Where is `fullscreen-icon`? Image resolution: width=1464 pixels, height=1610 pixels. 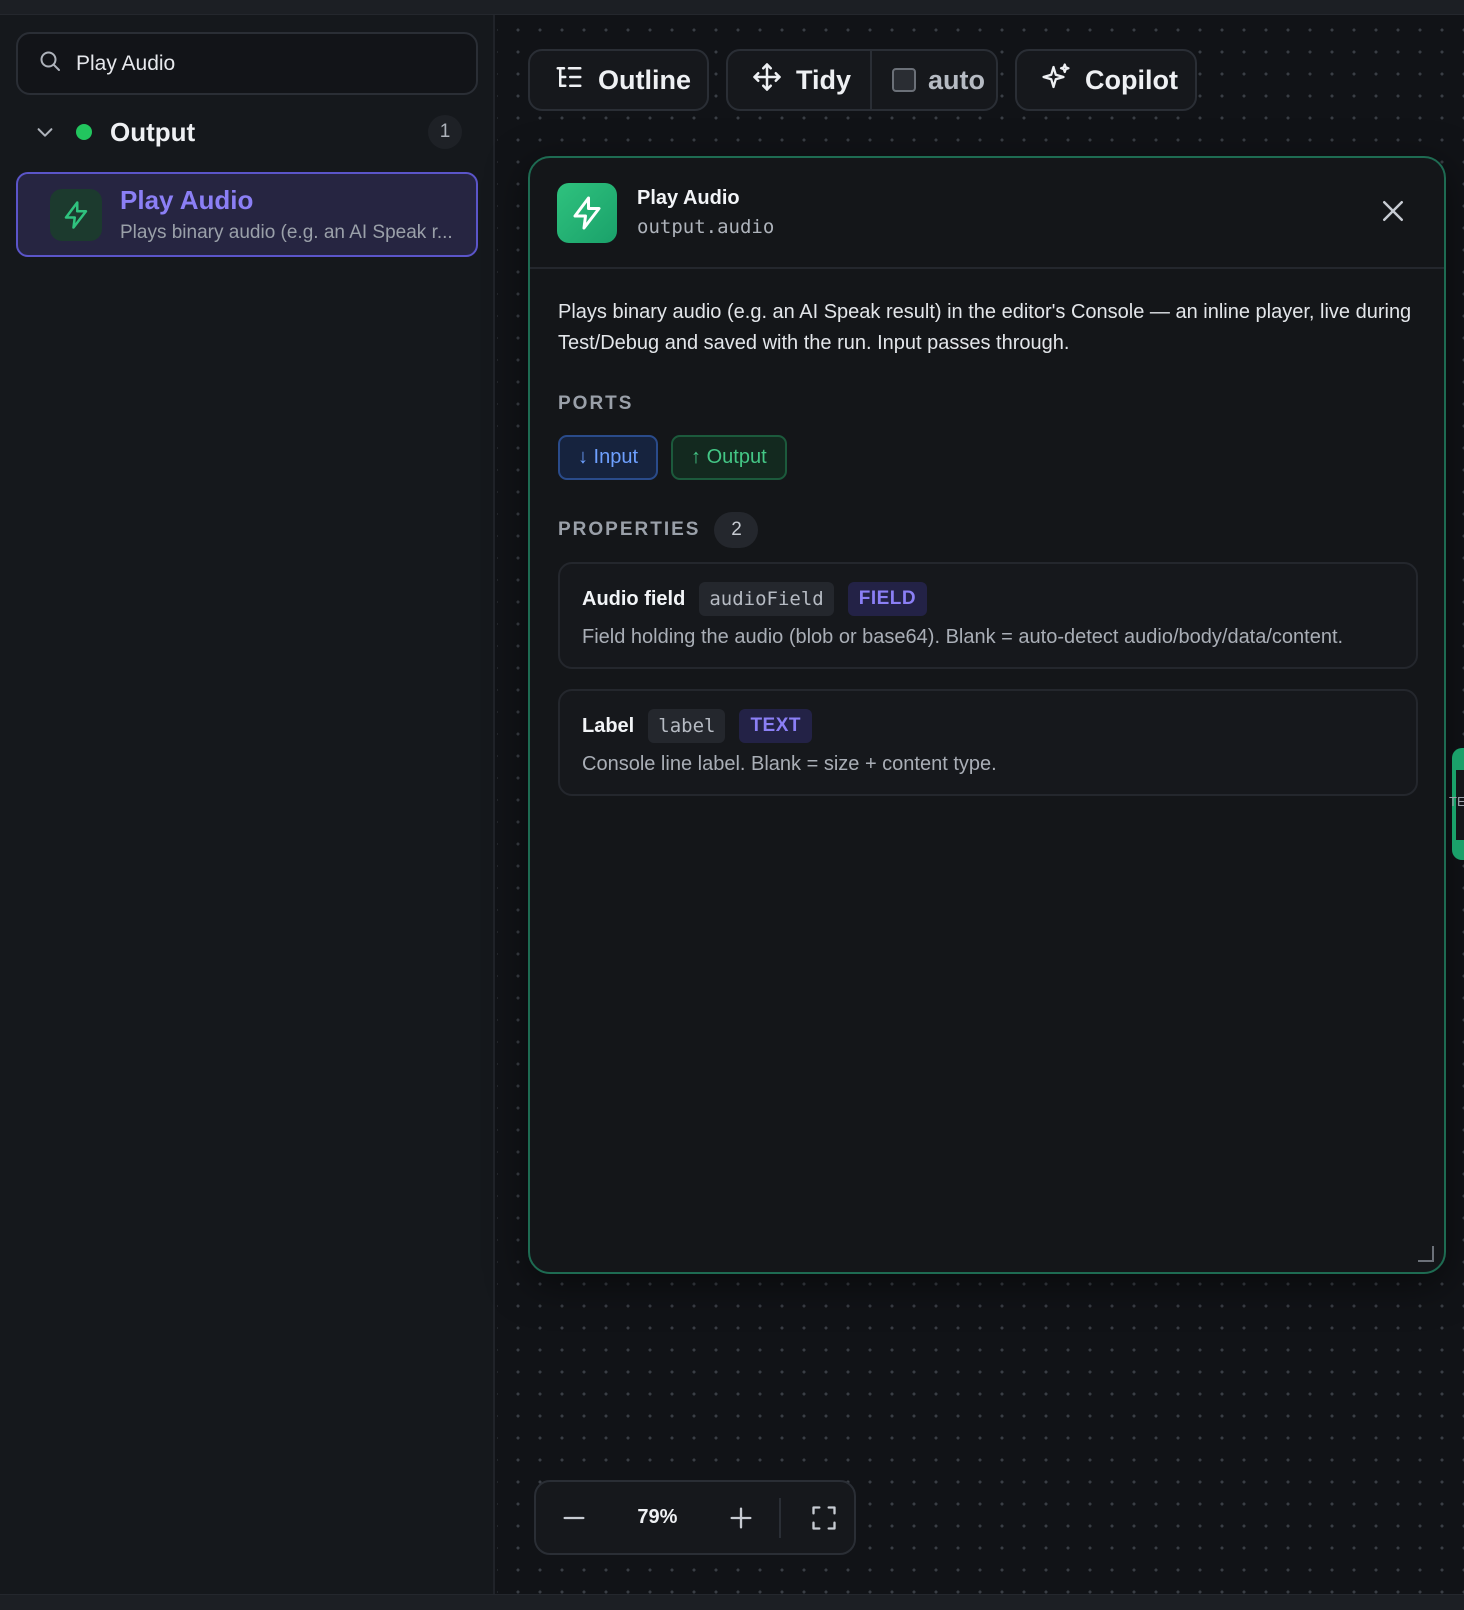 fullscreen-icon is located at coordinates (824, 1517).